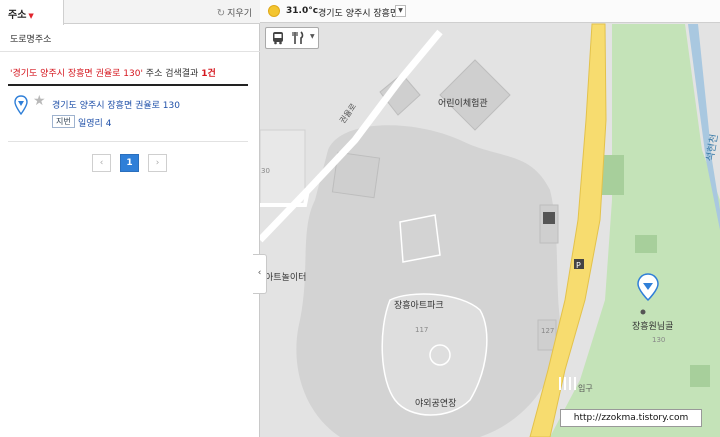  What do you see at coordinates (652, 325) in the screenshot?
I see `map-label-rest-area: 장흥원님골` at bounding box center [652, 325].